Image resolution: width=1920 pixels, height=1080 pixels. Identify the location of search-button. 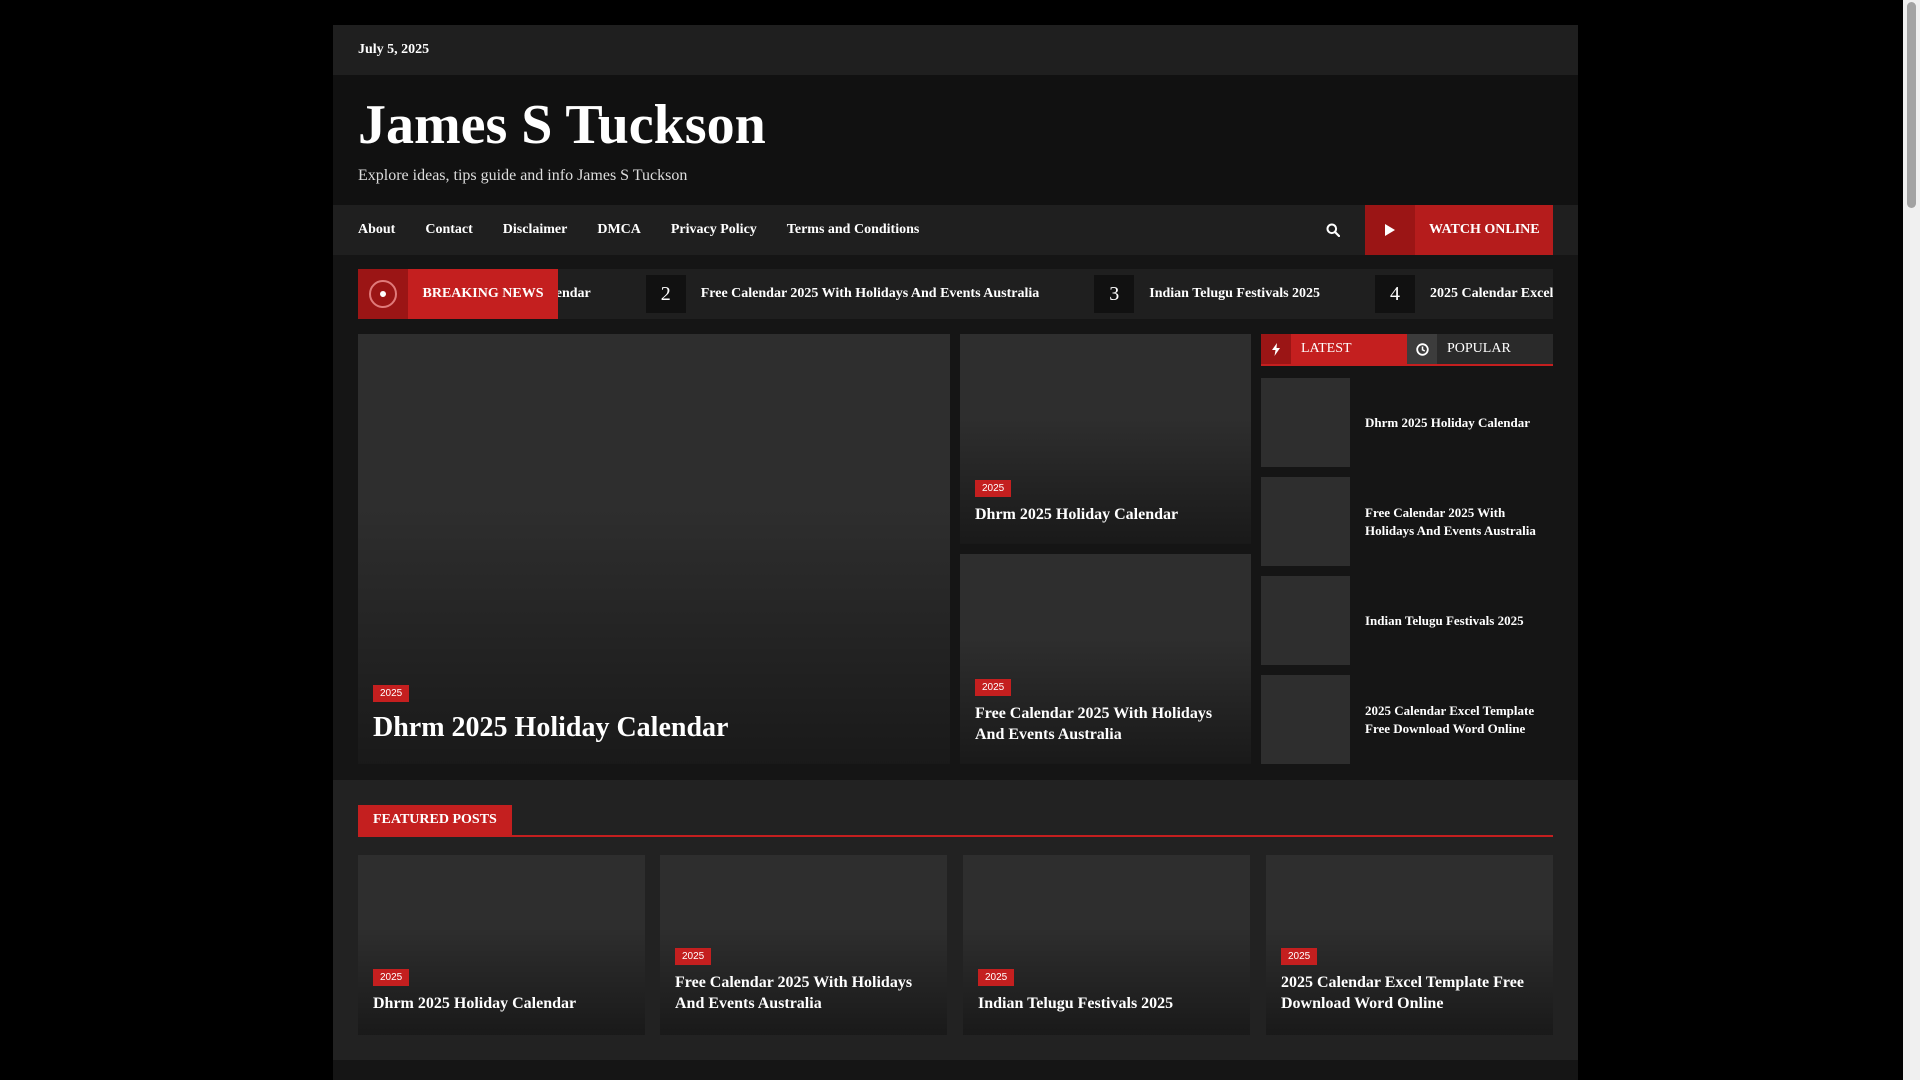
(1333, 230).